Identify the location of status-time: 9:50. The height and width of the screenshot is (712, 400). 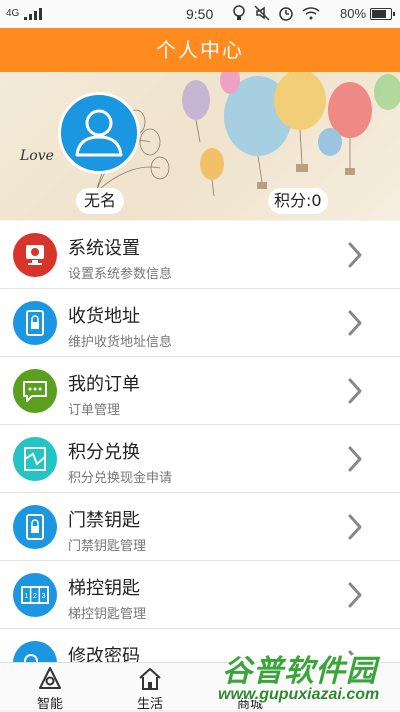
(200, 14).